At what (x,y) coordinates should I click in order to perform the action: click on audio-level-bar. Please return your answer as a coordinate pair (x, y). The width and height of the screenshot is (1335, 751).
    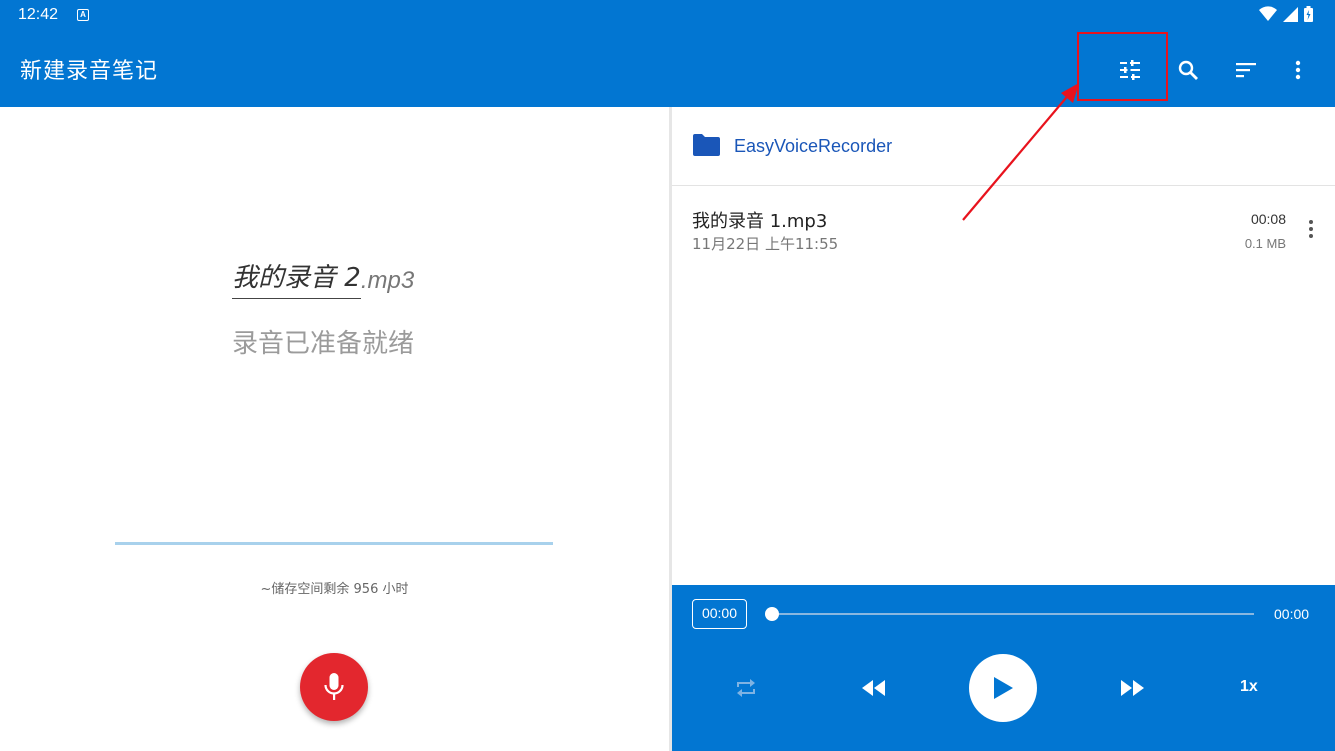
    Looking at the image, I should click on (334, 543).